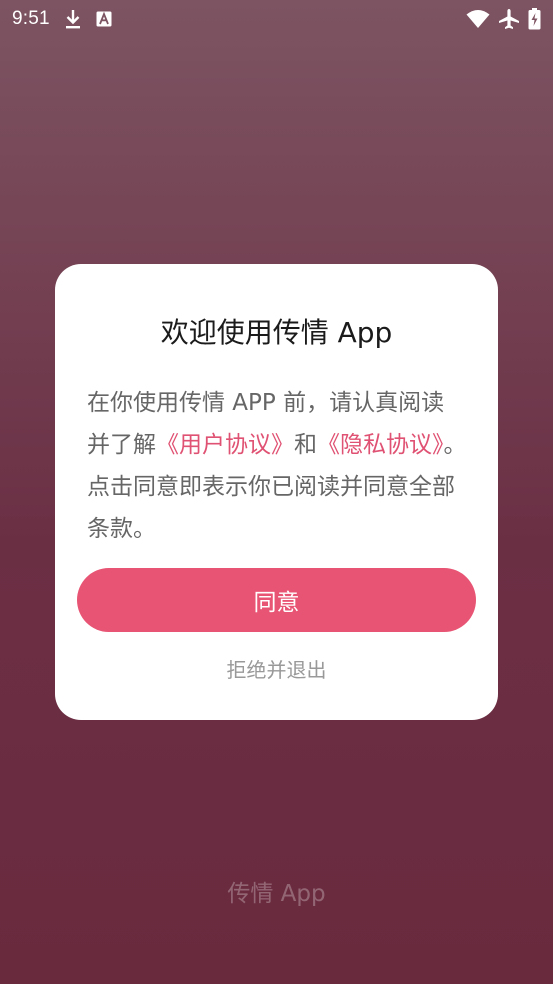 The image size is (553, 984). Describe the element at coordinates (276, 668) in the screenshot. I see `decline-and-exit-button: 拒绝并退出` at that location.